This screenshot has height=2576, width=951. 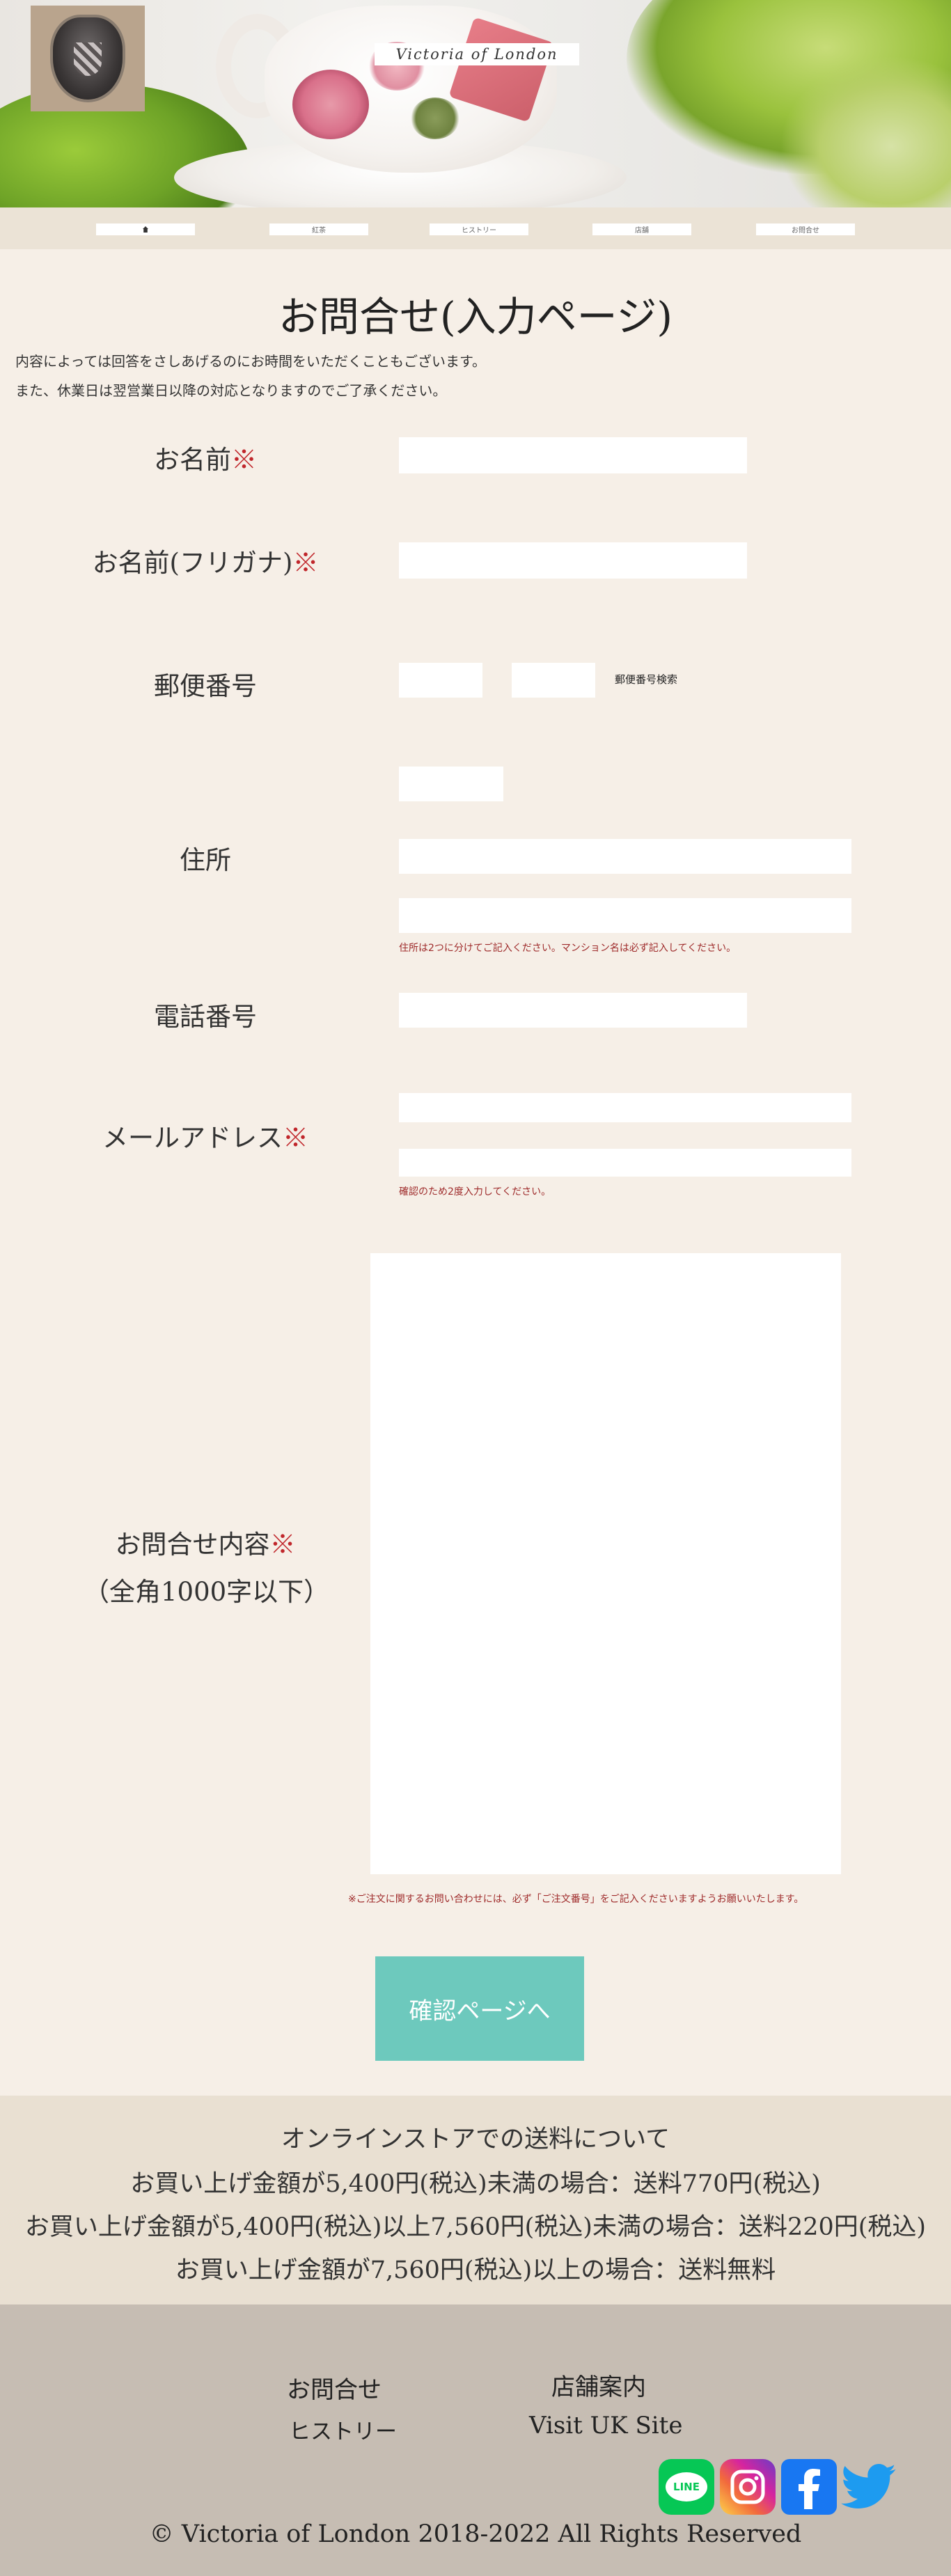 What do you see at coordinates (479, 229) in the screenshot?
I see `nav-history: ヒストリー` at bounding box center [479, 229].